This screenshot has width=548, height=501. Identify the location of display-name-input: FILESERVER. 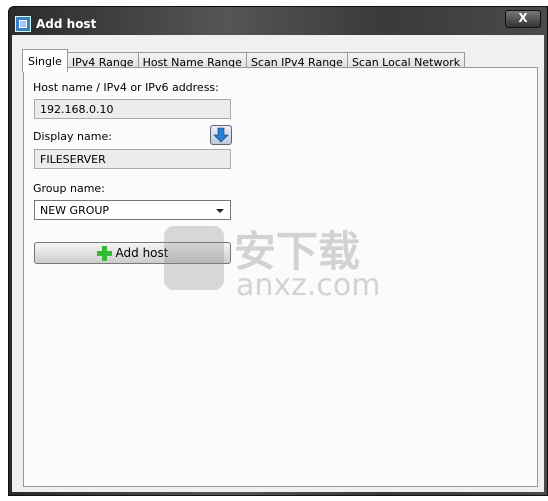
(132, 159).